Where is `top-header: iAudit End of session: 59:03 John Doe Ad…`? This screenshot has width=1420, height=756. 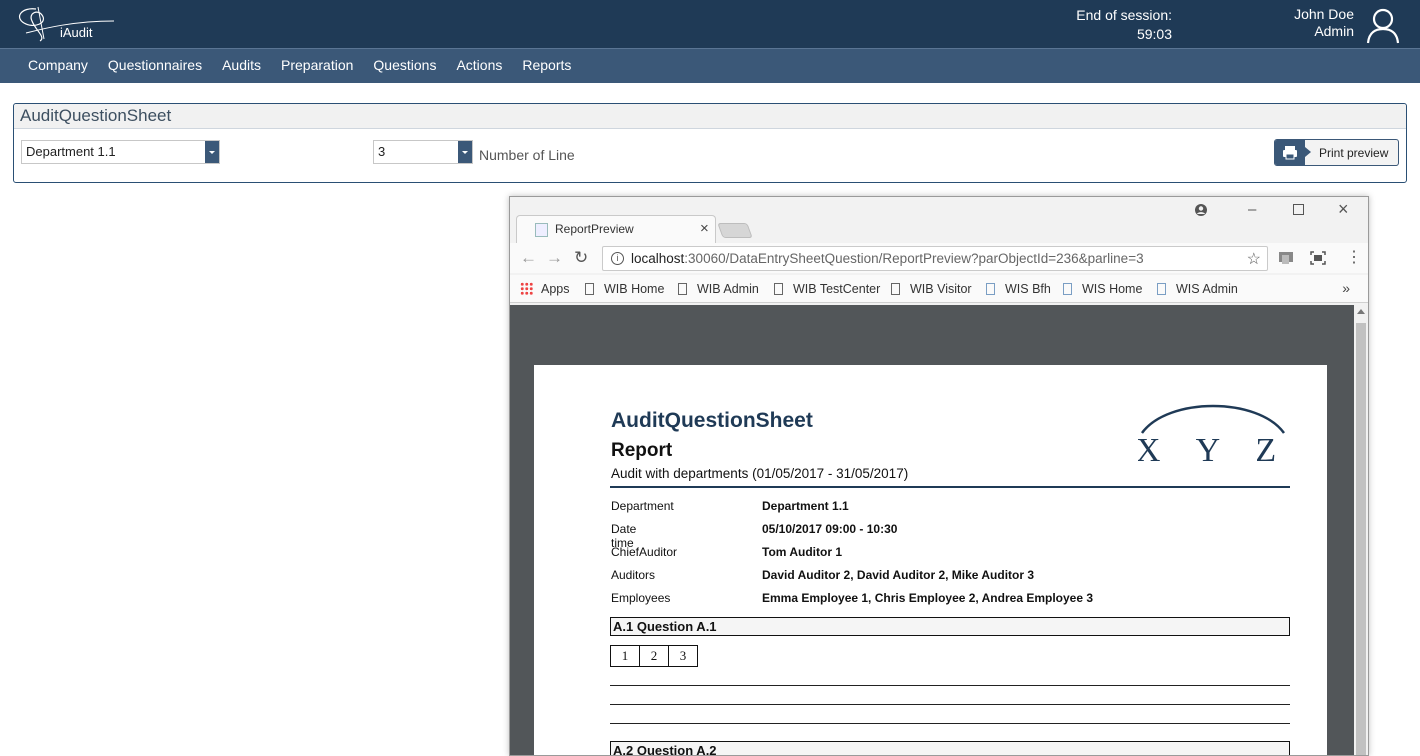
top-header: iAudit End of session: 59:03 John Doe Ad… is located at coordinates (710, 24).